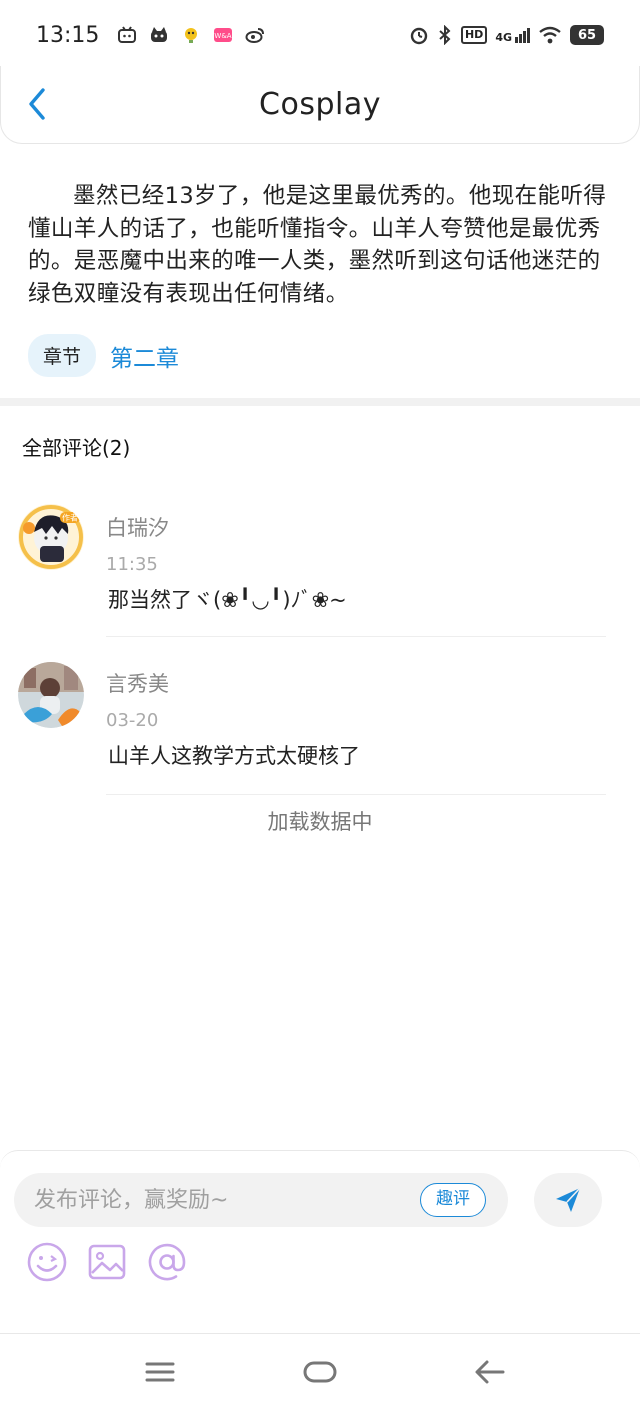  What do you see at coordinates (132, 720) in the screenshot?
I see `comment-time: 03-20` at bounding box center [132, 720].